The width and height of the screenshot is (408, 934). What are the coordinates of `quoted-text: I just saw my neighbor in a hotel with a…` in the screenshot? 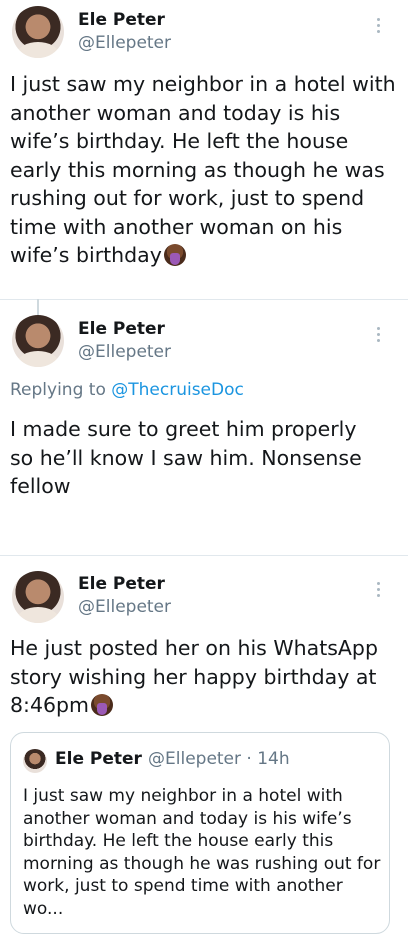 It's located at (202, 852).